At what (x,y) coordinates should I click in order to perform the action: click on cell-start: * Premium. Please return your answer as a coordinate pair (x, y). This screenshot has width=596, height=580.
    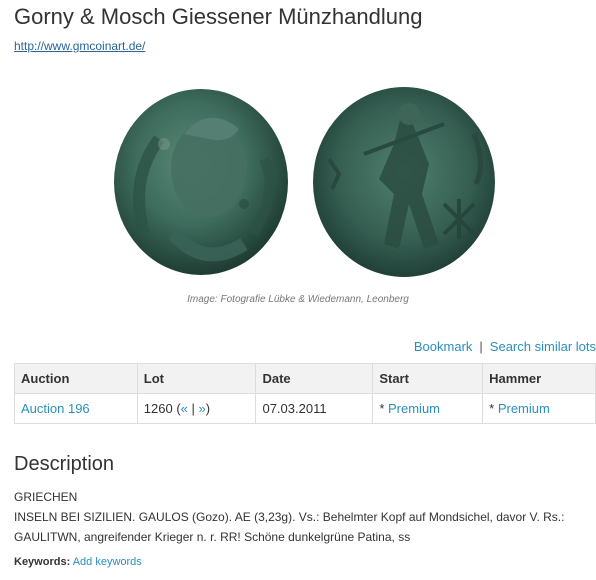
    Looking at the image, I should click on (428, 408).